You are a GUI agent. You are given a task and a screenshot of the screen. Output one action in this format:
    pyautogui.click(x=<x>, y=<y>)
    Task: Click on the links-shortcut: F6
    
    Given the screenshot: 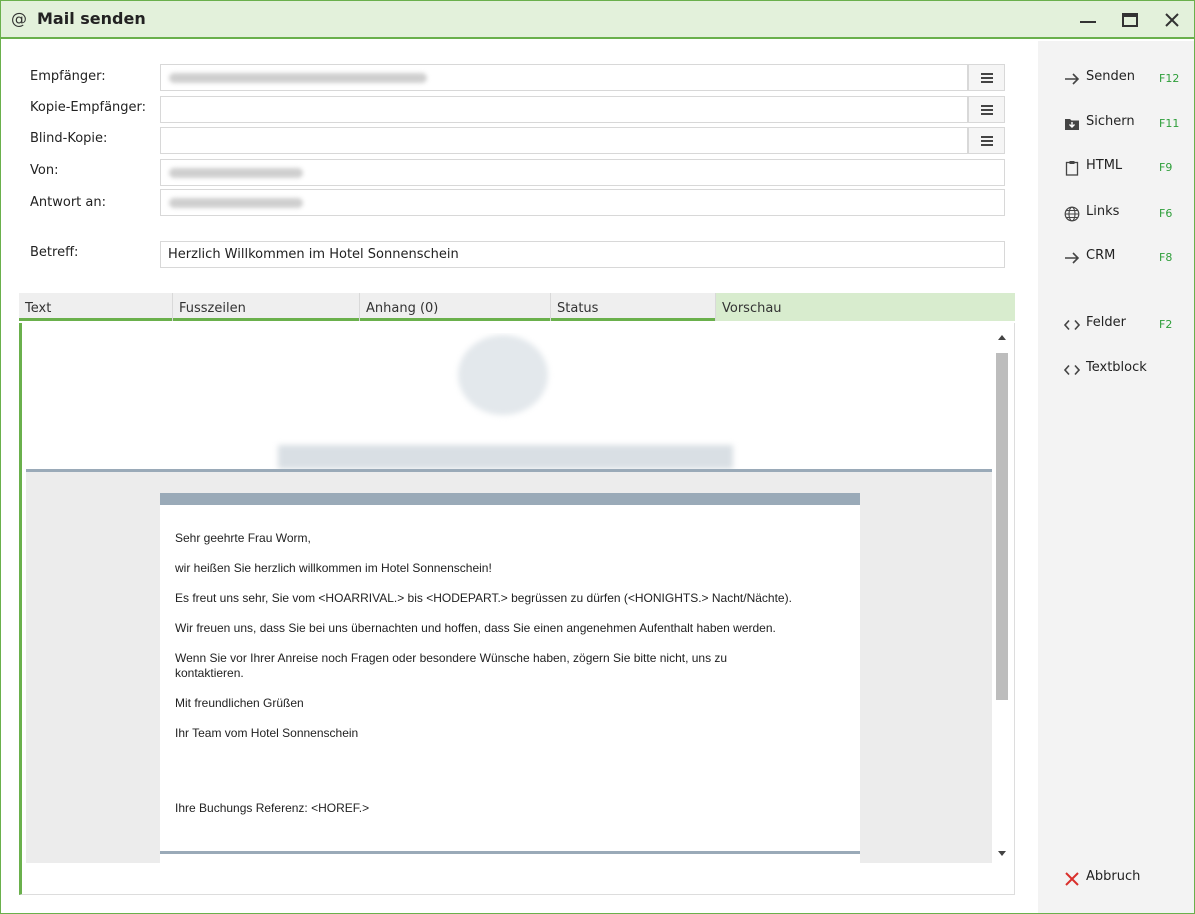 What is the action you would take?
    pyautogui.click(x=1166, y=213)
    